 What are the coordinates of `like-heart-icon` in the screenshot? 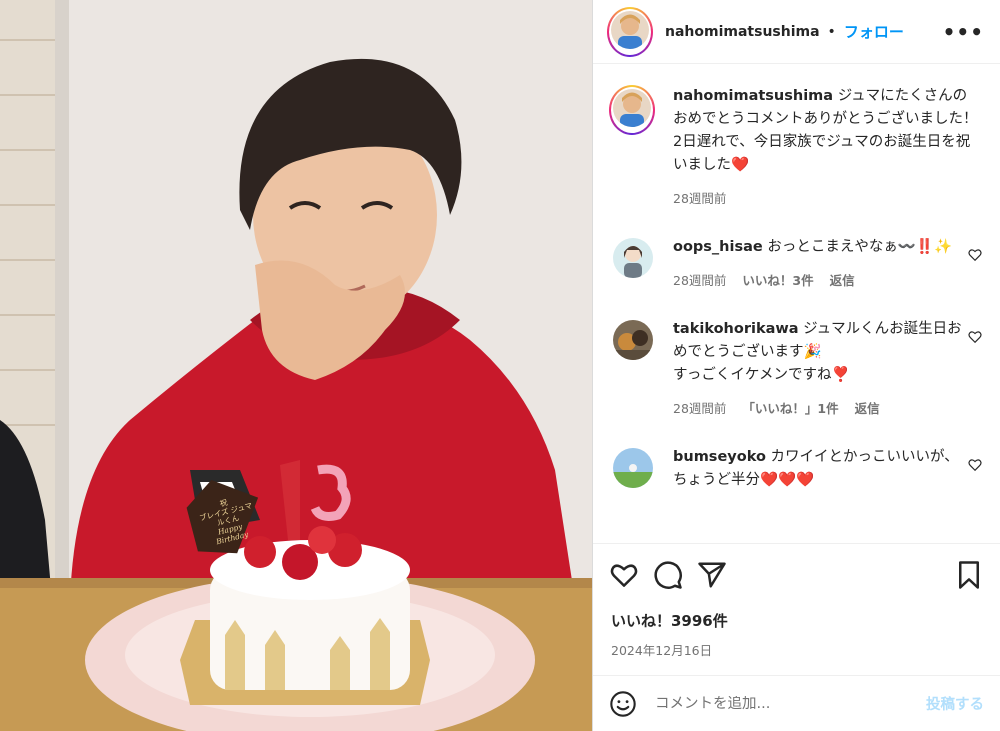 It's located at (624, 575).